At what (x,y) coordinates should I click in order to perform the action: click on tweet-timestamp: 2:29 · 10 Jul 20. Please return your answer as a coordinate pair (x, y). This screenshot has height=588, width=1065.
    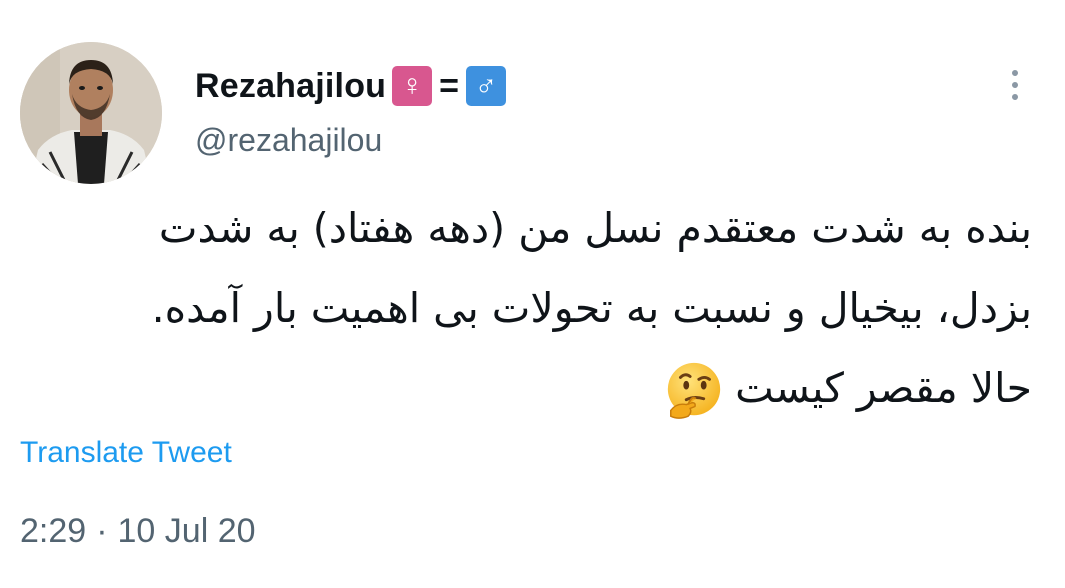
    Looking at the image, I should click on (138, 531).